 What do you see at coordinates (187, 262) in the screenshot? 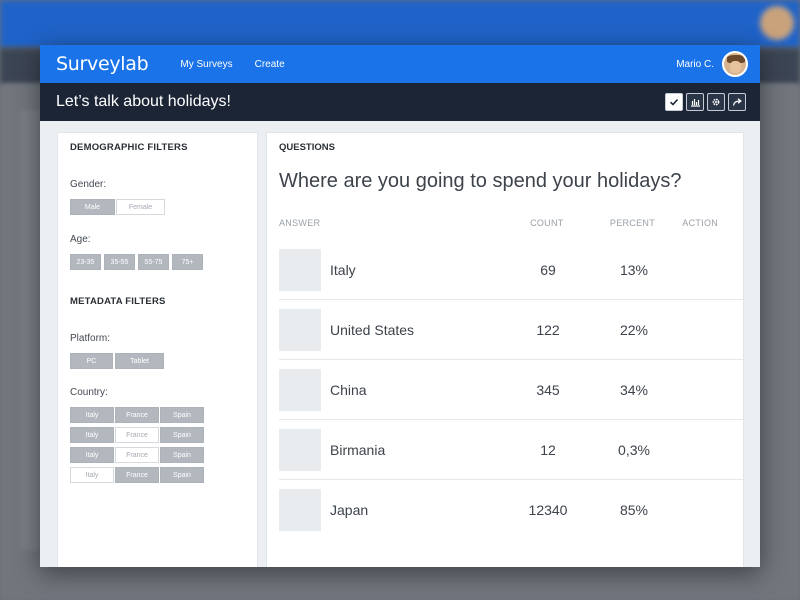
I see `age-chip-75-plus: 75+` at bounding box center [187, 262].